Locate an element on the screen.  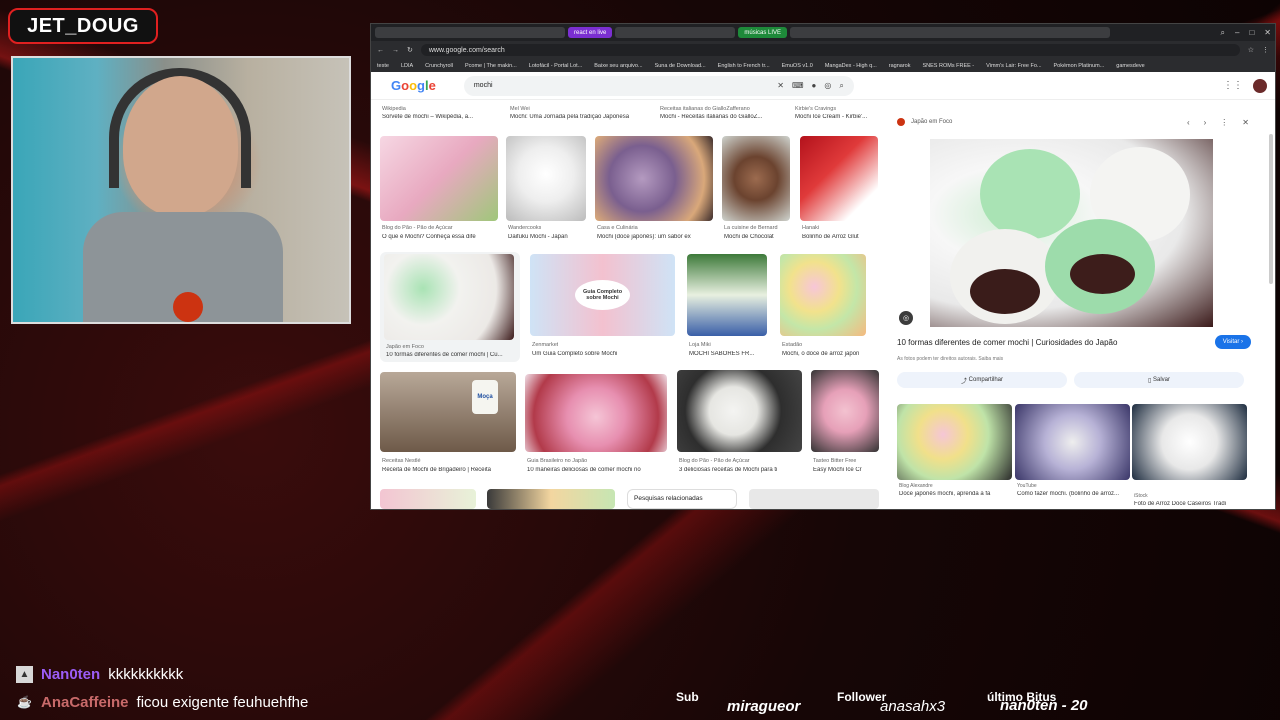
bookmark-item: Crunchyroll is located at coordinates (439, 66).